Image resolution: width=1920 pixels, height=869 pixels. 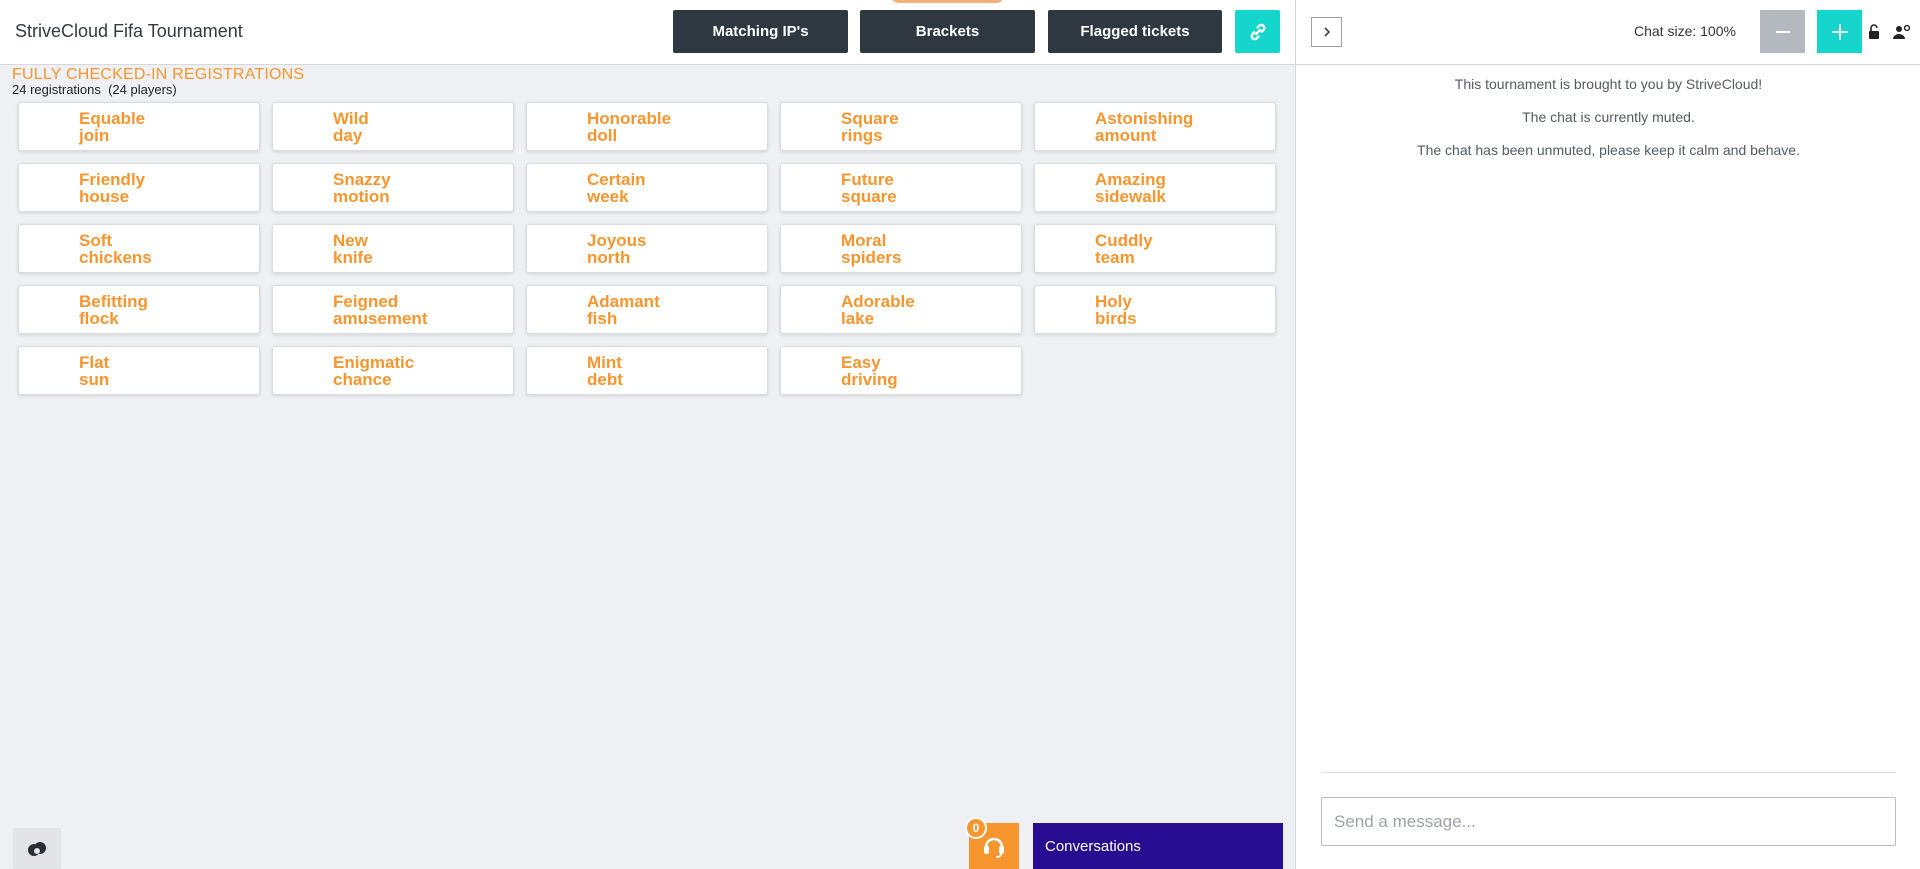 What do you see at coordinates (1608, 117) in the screenshot?
I see `chat-message: The chat is currently muted.` at bounding box center [1608, 117].